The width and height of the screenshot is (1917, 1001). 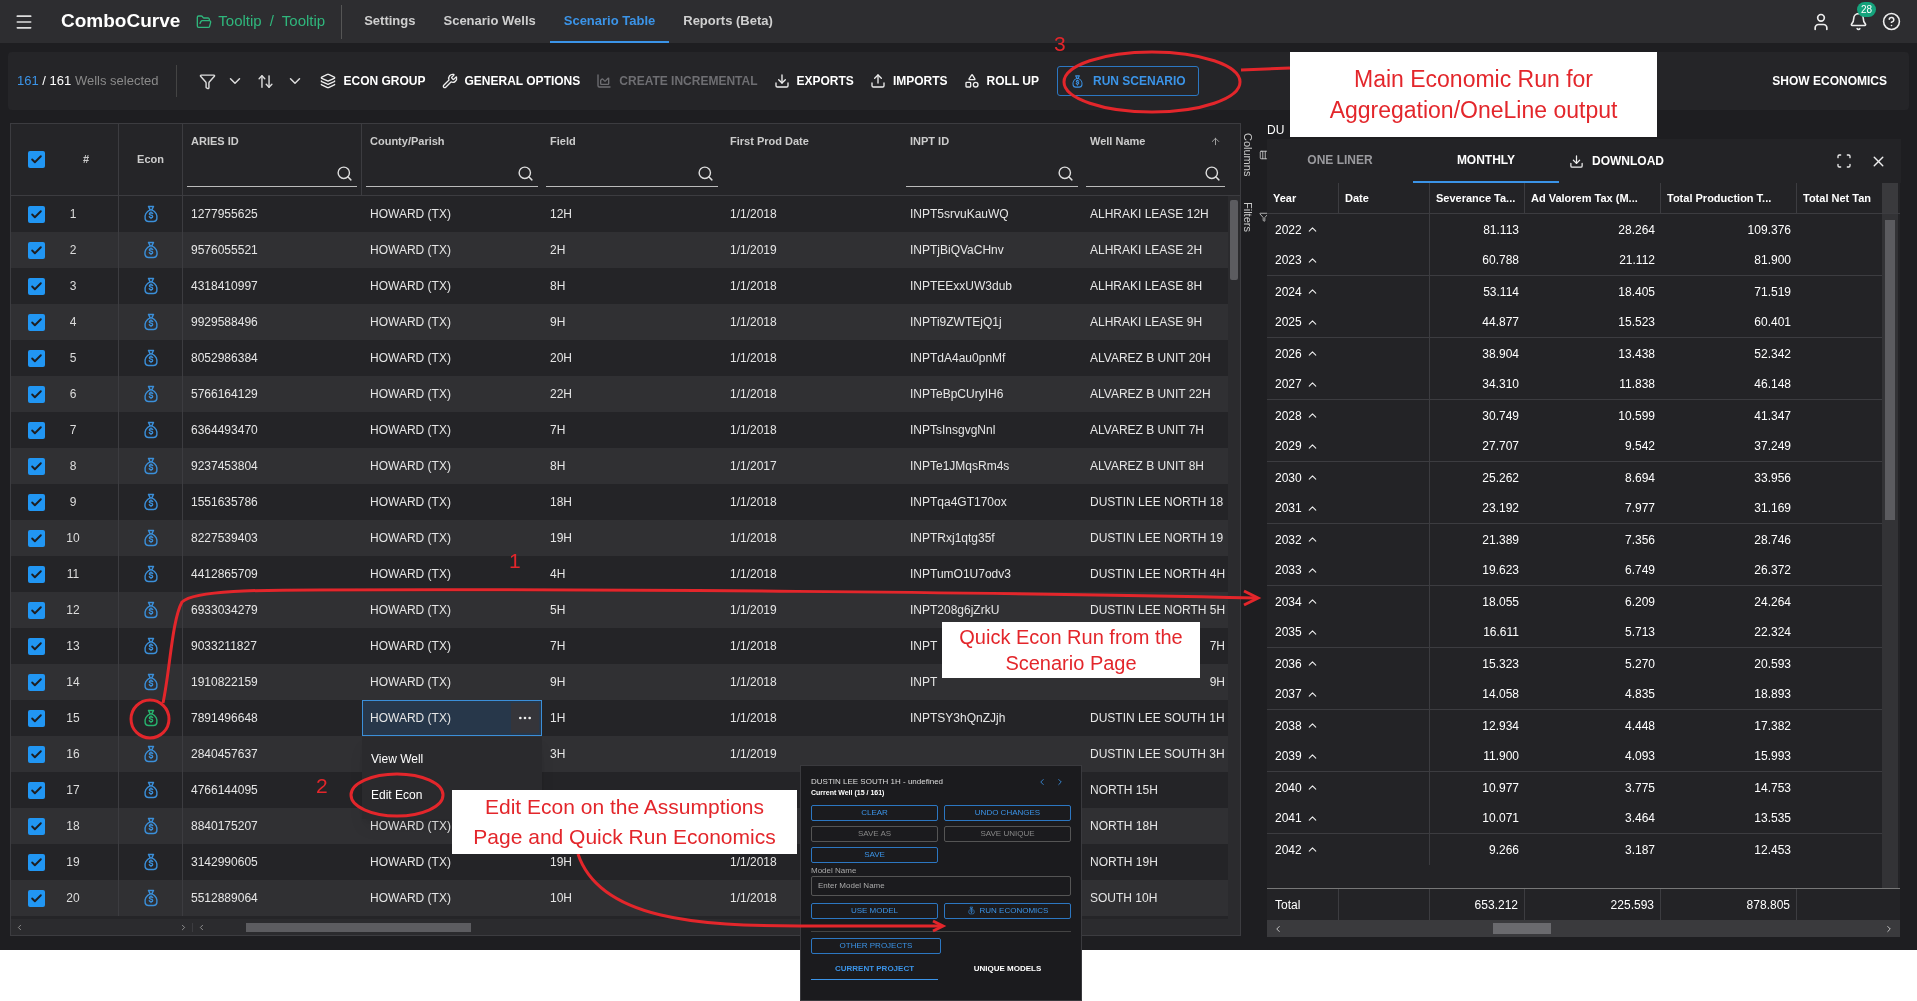 What do you see at coordinates (86, 159) in the screenshot?
I see `column-header: #` at bounding box center [86, 159].